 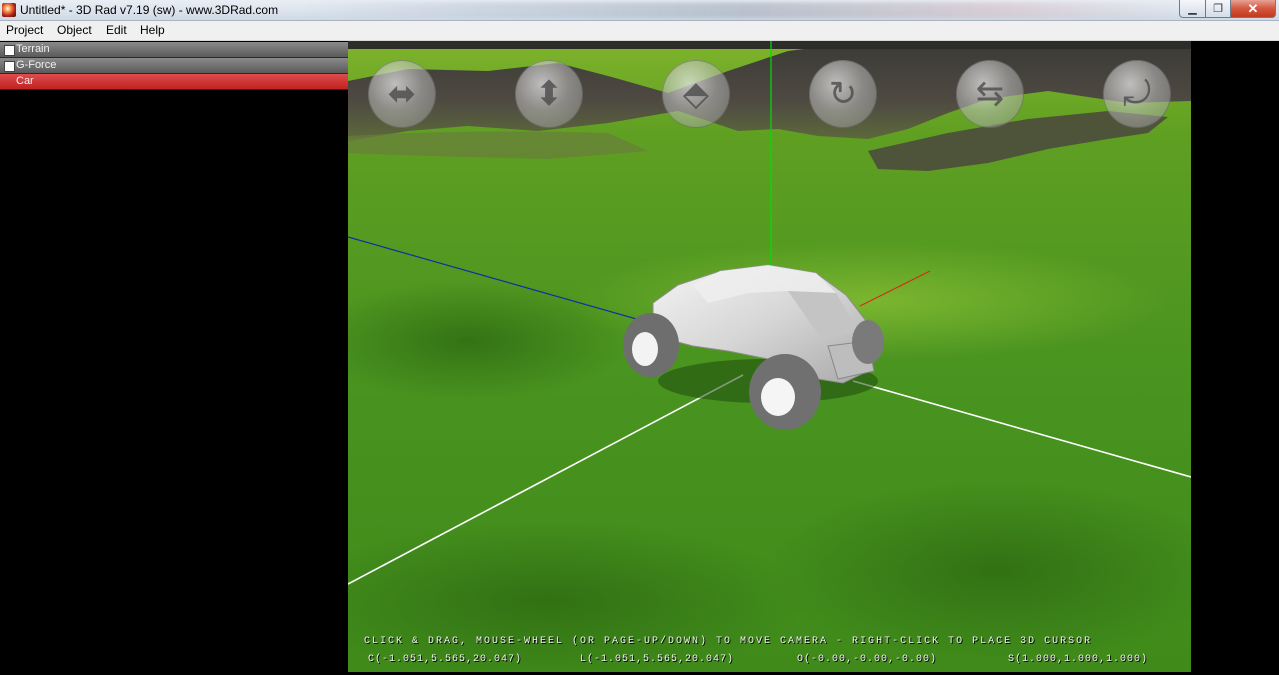 What do you see at coordinates (174, 66) in the screenshot?
I see `object-item-g-force: G-Force` at bounding box center [174, 66].